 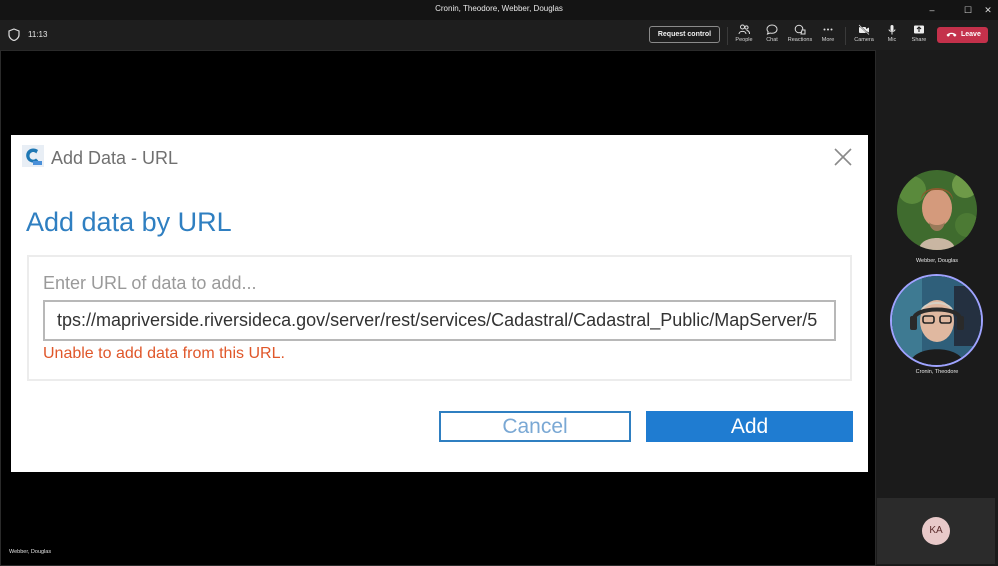 What do you see at coordinates (535, 426) in the screenshot?
I see `cancel-button: Cancel` at bounding box center [535, 426].